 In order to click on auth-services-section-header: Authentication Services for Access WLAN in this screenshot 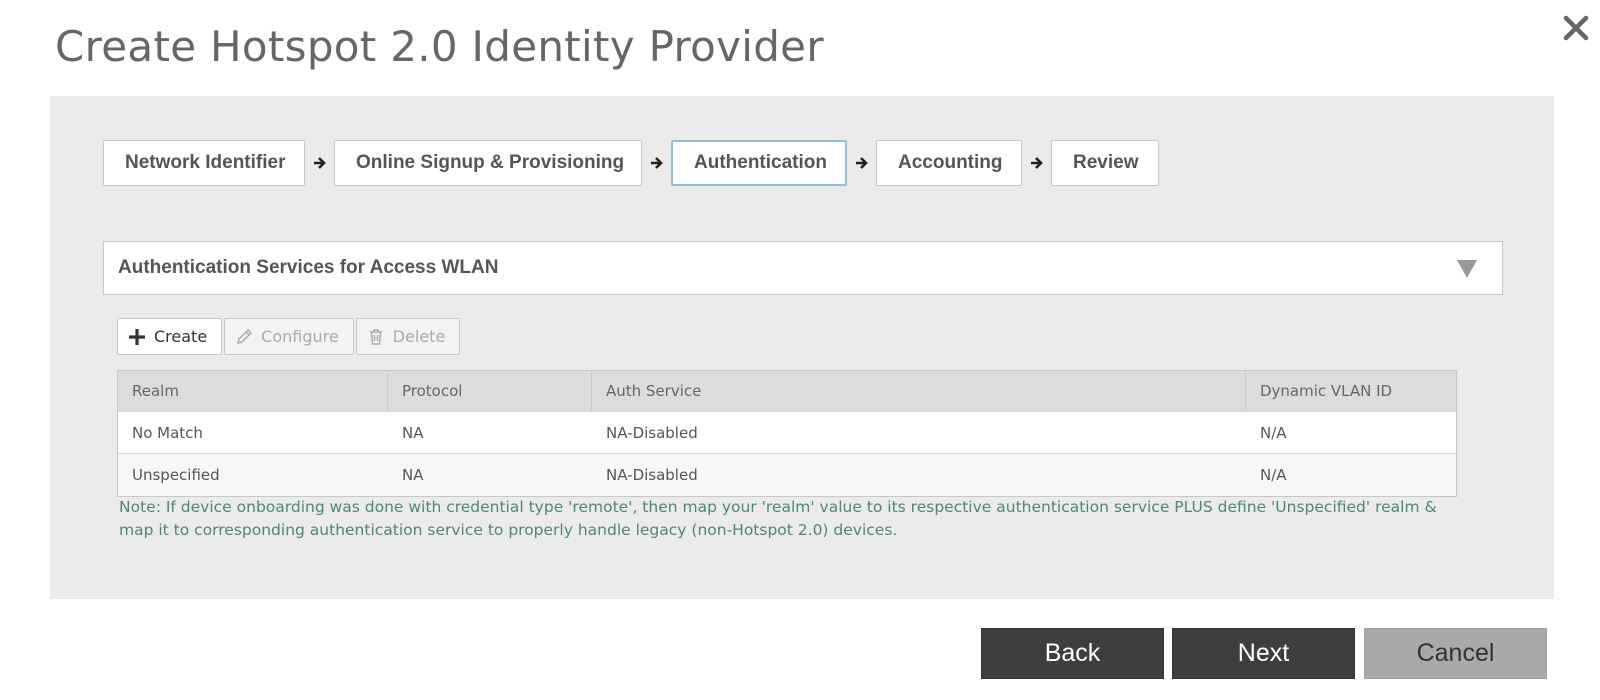, I will do `click(803, 268)`.